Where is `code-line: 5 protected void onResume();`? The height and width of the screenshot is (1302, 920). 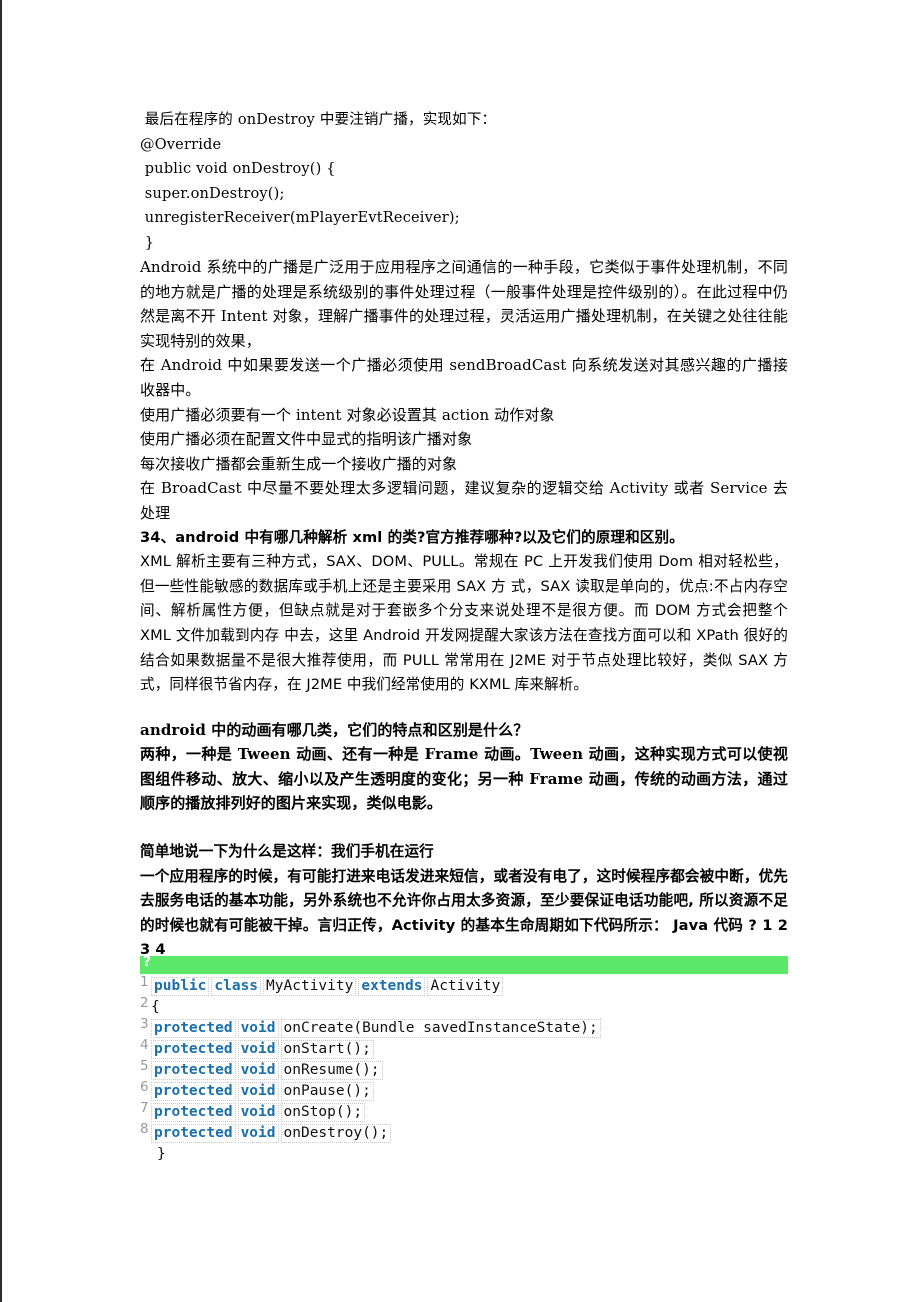
code-line: 5 protected void onResume(); is located at coordinates (464, 1069).